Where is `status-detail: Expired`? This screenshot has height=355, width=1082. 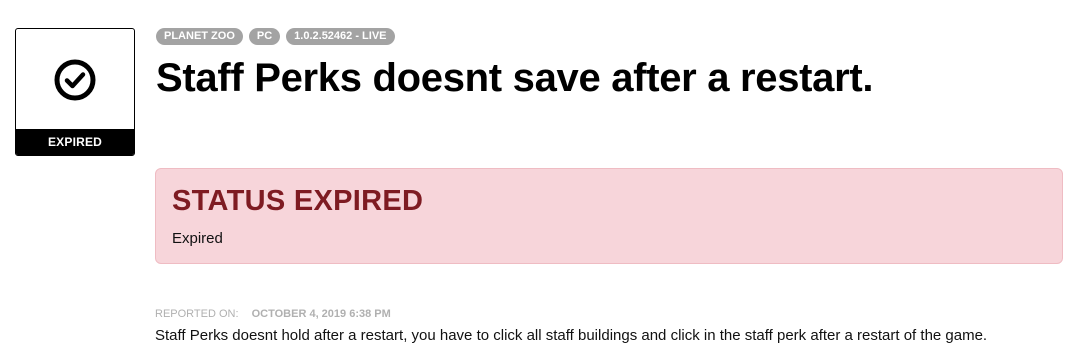
status-detail: Expired is located at coordinates (197, 238).